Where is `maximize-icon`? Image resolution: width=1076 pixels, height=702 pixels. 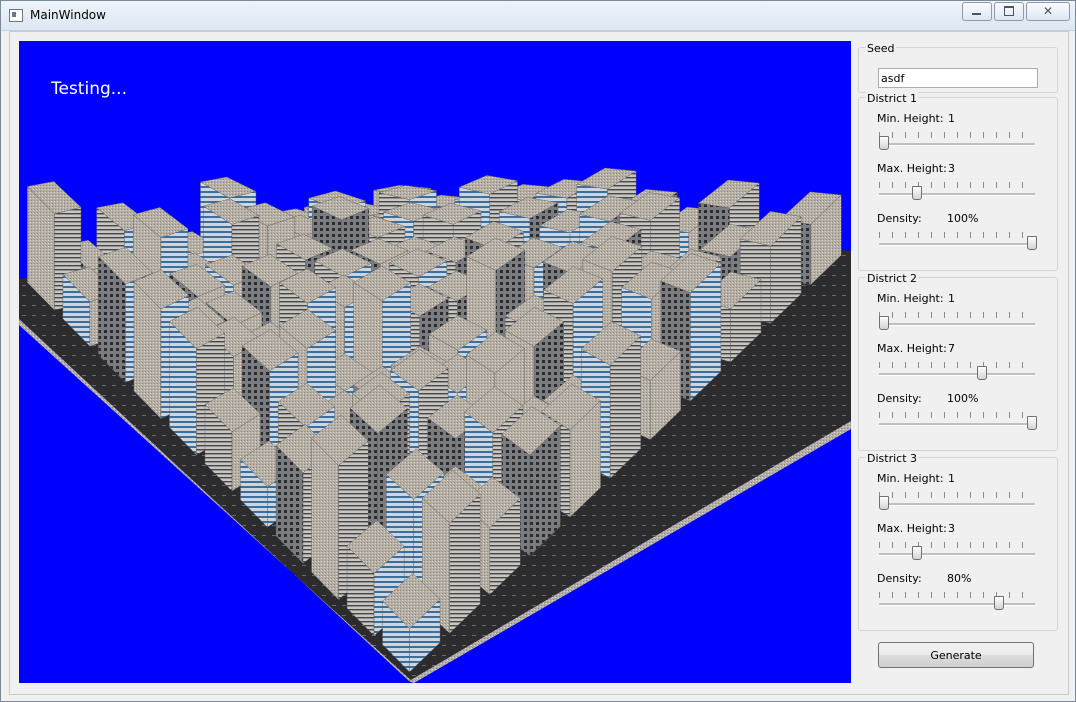
maximize-icon is located at coordinates (1009, 11).